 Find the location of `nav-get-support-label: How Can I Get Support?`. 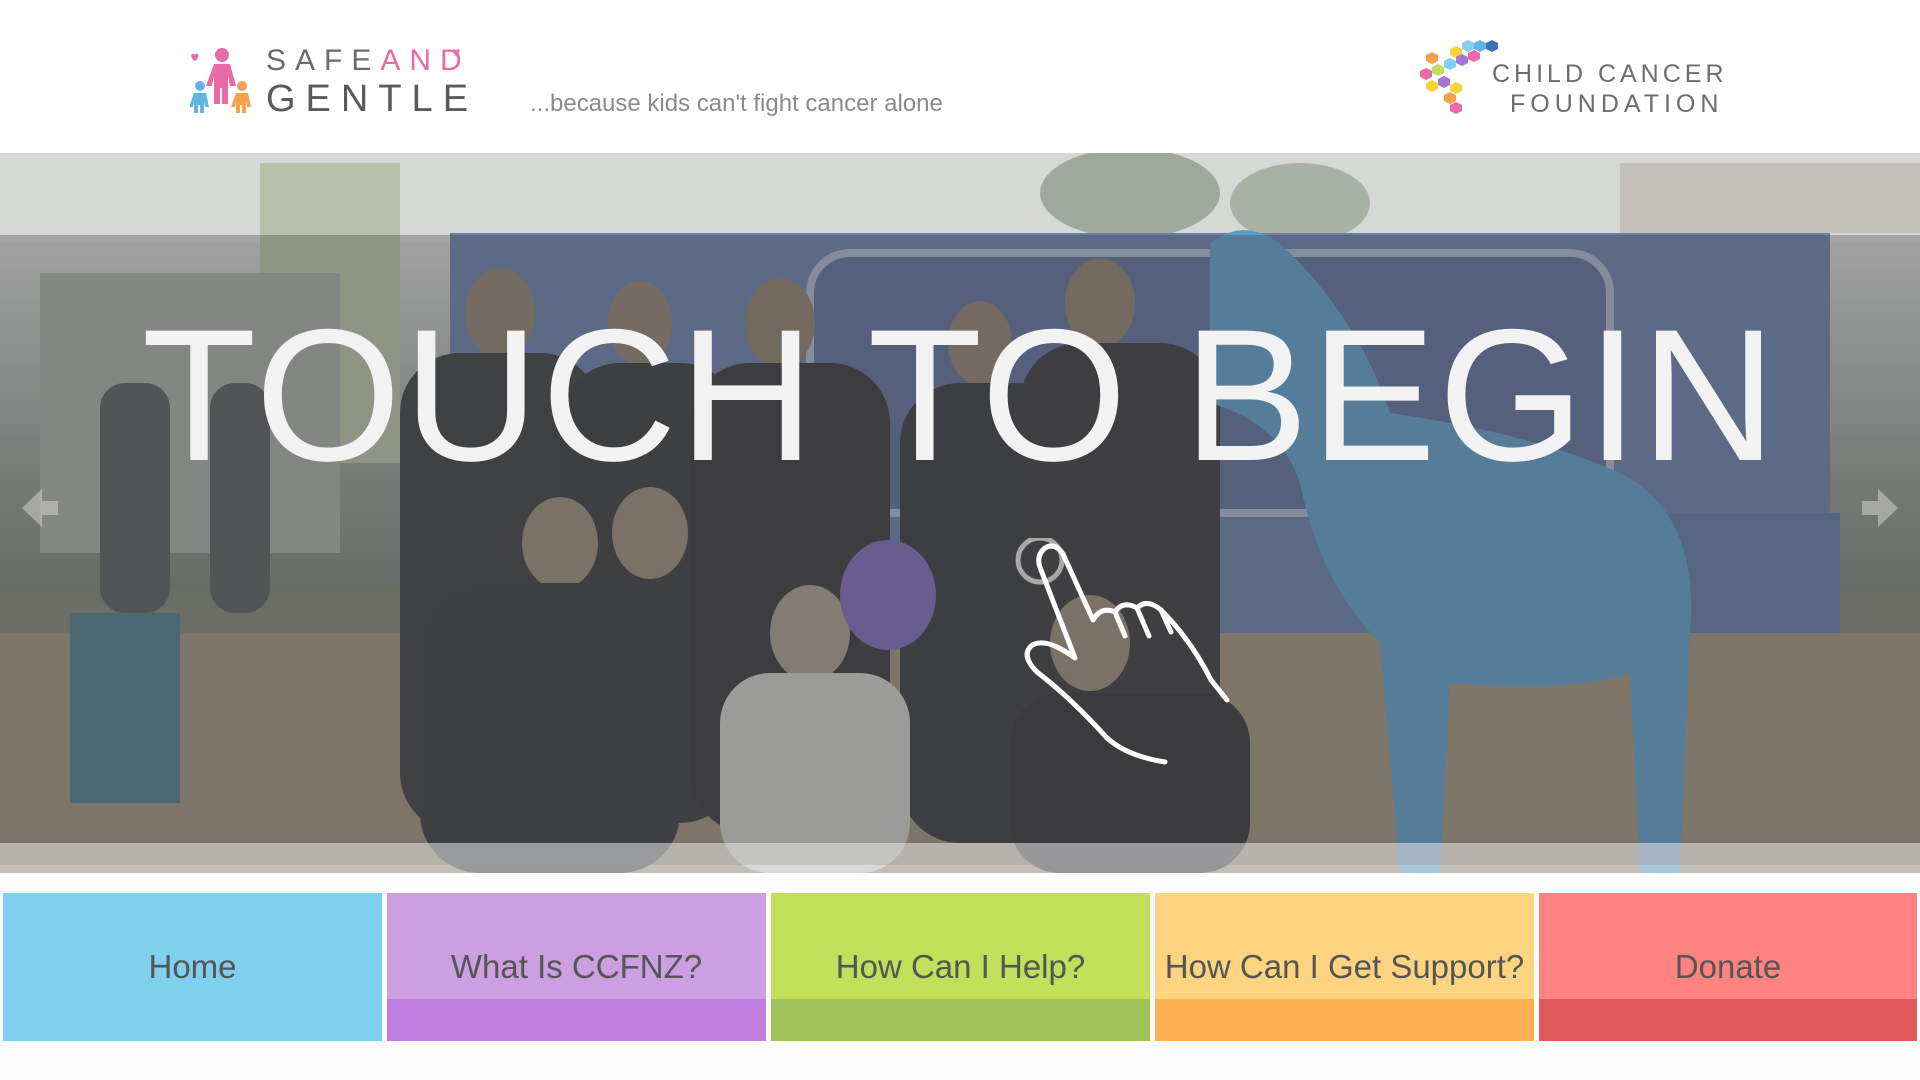

nav-get-support-label: How Can I Get Support? is located at coordinates (1344, 966).